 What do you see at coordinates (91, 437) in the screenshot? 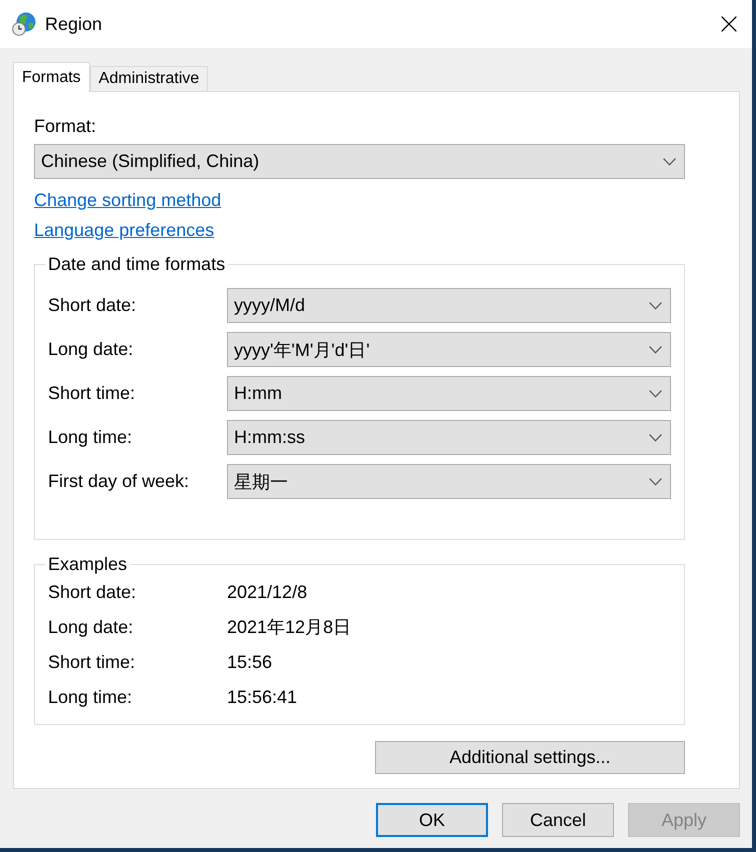
I see `field-label: Long time:` at bounding box center [91, 437].